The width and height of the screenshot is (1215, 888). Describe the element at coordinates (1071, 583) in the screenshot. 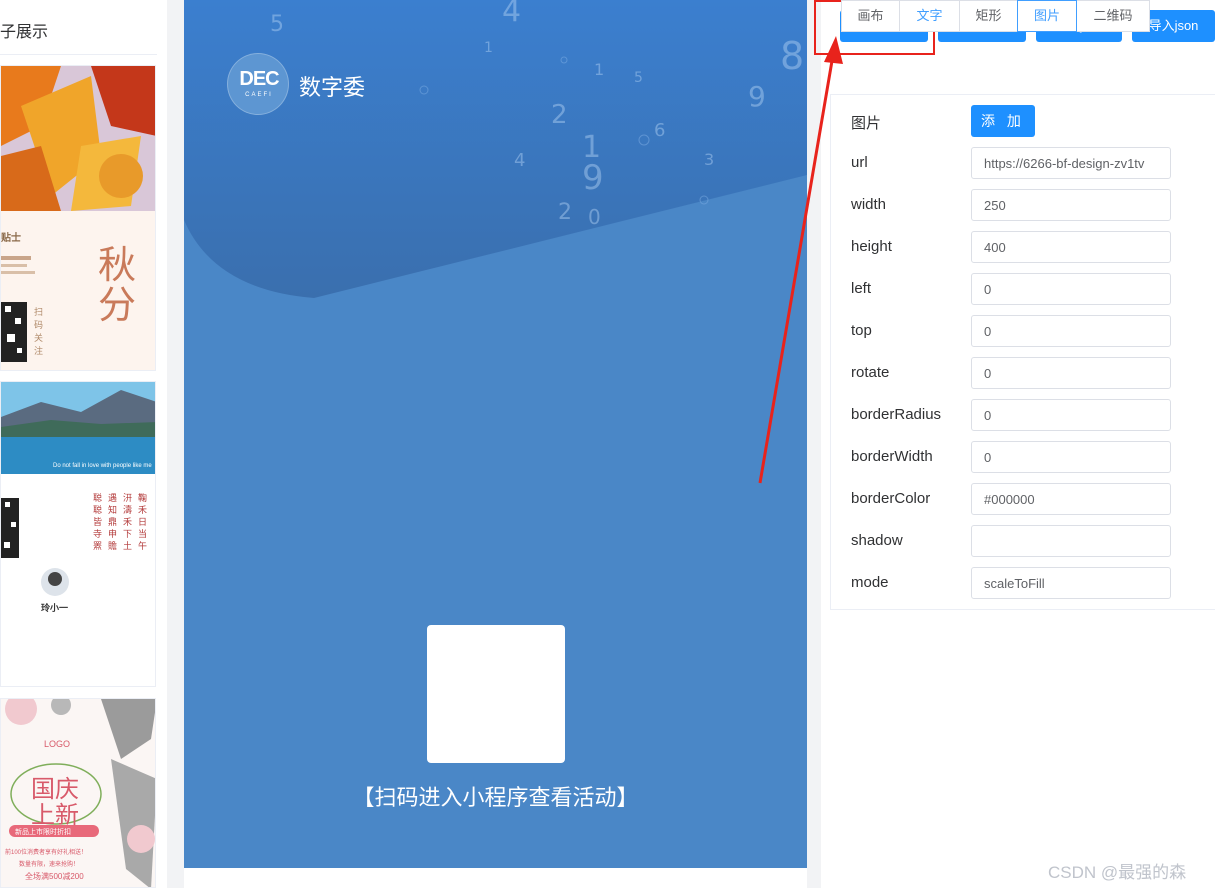

I see `mode-input` at that location.